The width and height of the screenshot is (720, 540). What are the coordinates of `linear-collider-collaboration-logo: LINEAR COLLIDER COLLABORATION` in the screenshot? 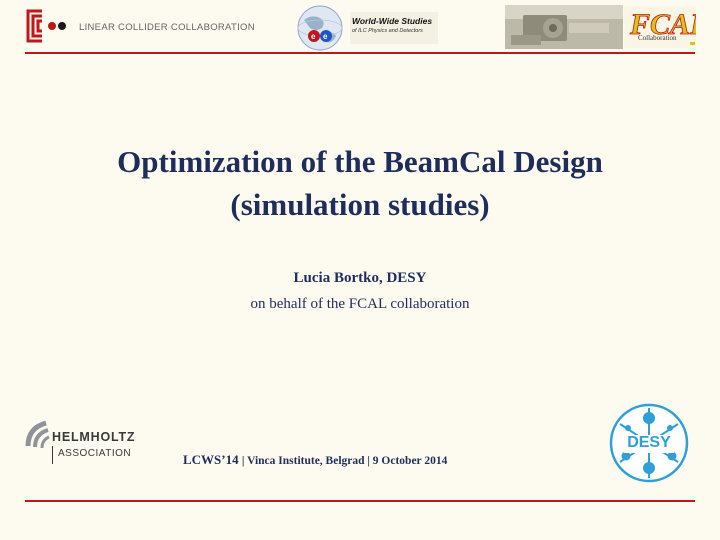 It's located at (138, 26).